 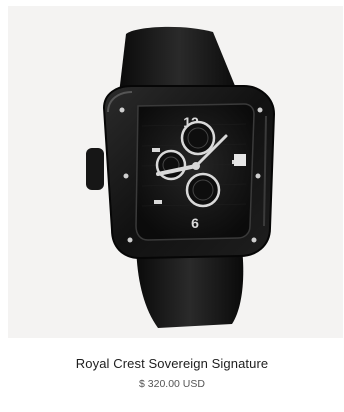 I want to click on dial-numeral-6: 6, so click(x=195, y=223).